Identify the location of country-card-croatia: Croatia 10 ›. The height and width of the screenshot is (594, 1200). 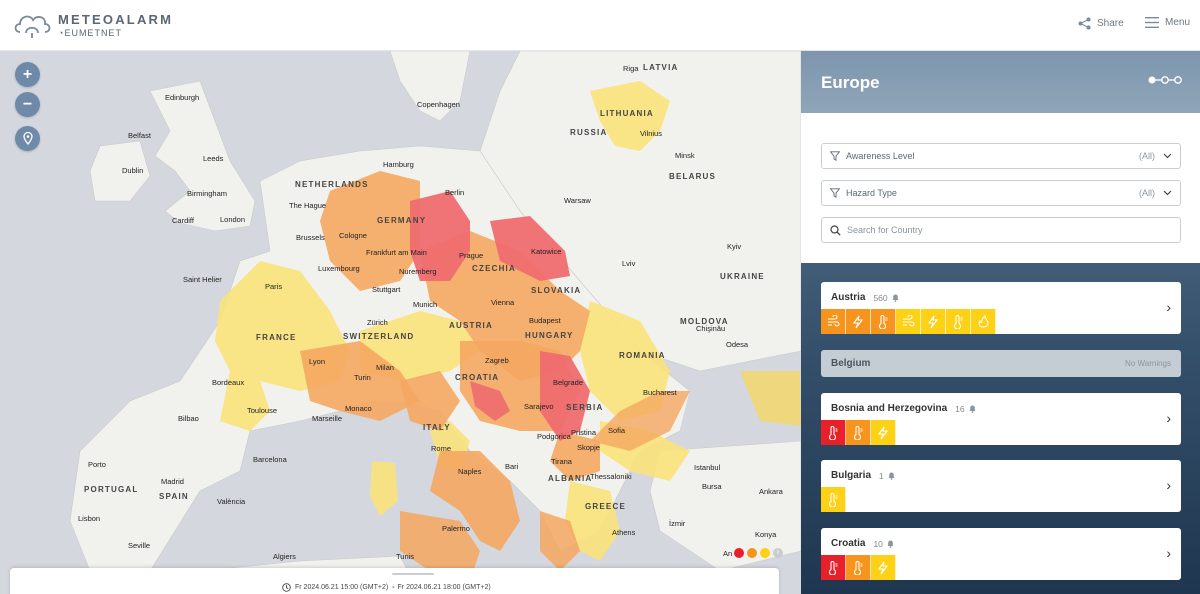
(1001, 554).